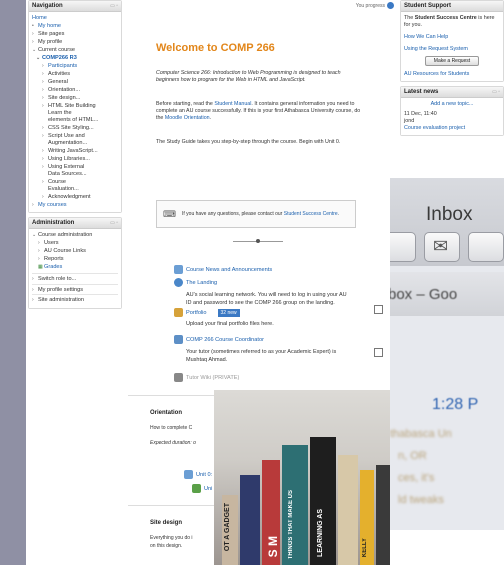 The image size is (504, 565). What do you see at coordinates (75, 205) in the screenshot?
I see `nav-my-courses: › My courses` at bounding box center [75, 205].